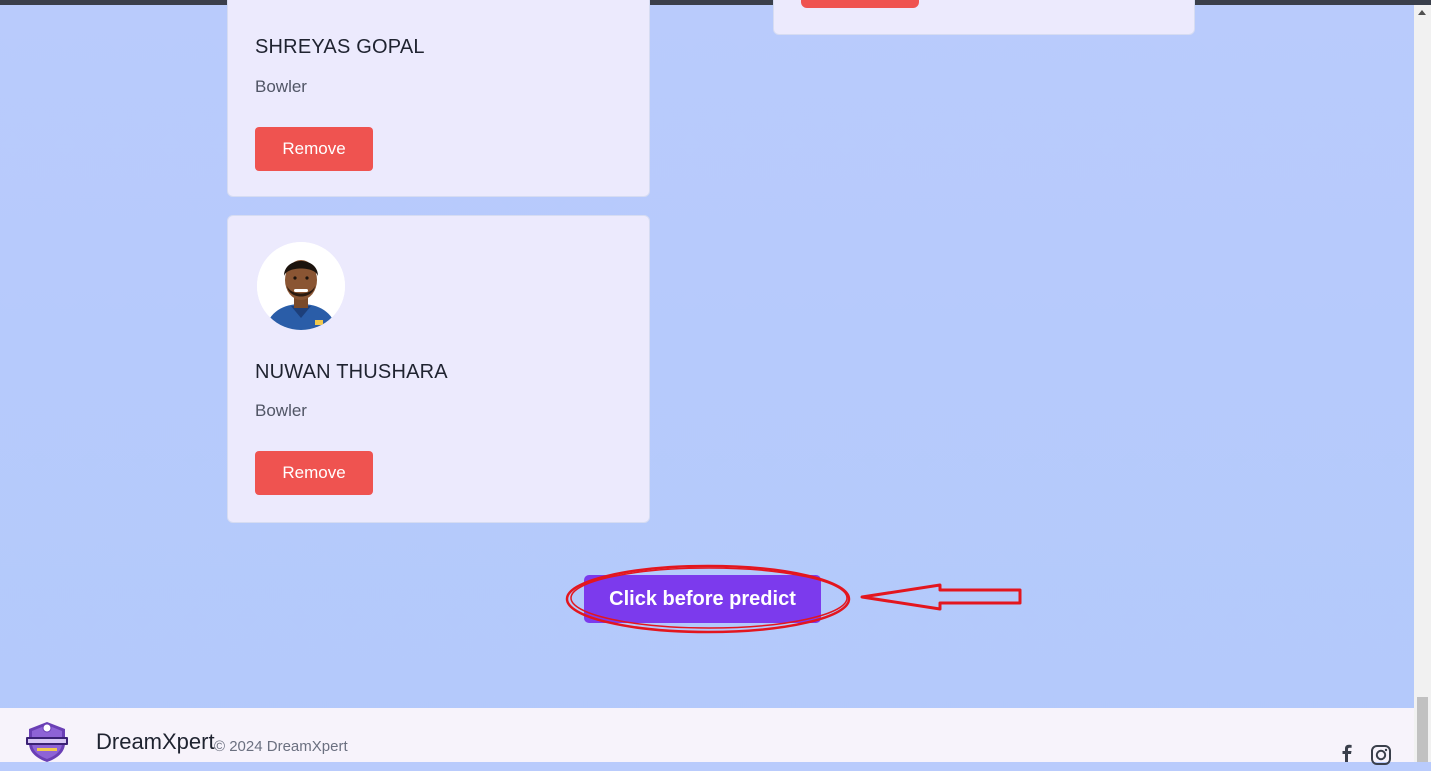 The image size is (1431, 771). I want to click on scrollbar-thumb, so click(1422, 729).